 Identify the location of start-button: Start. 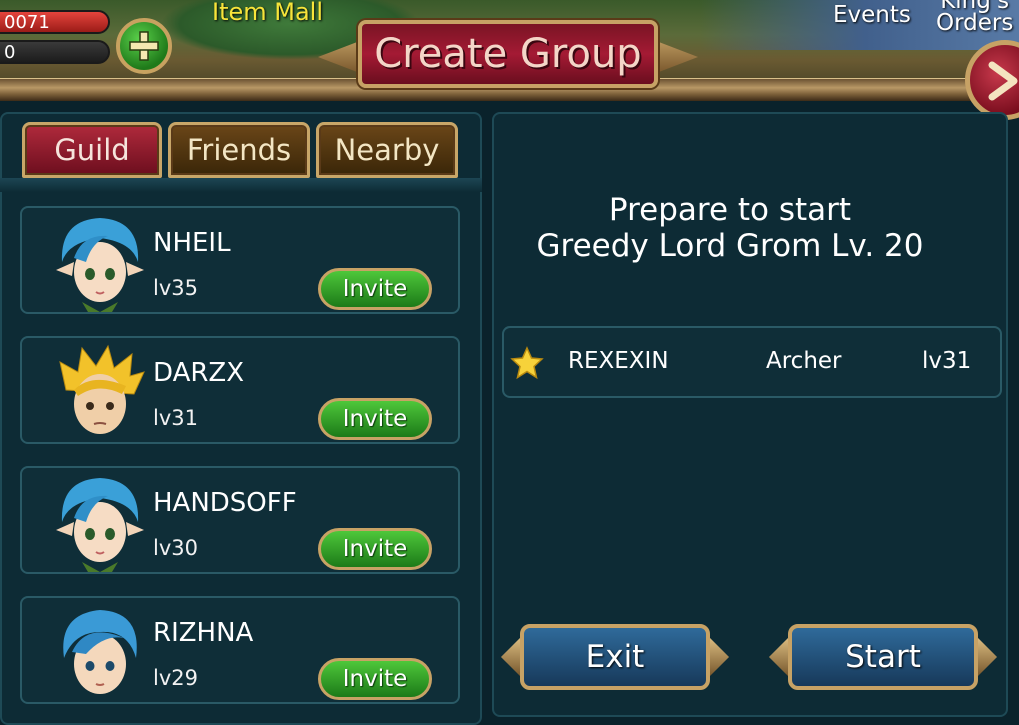
(883, 657).